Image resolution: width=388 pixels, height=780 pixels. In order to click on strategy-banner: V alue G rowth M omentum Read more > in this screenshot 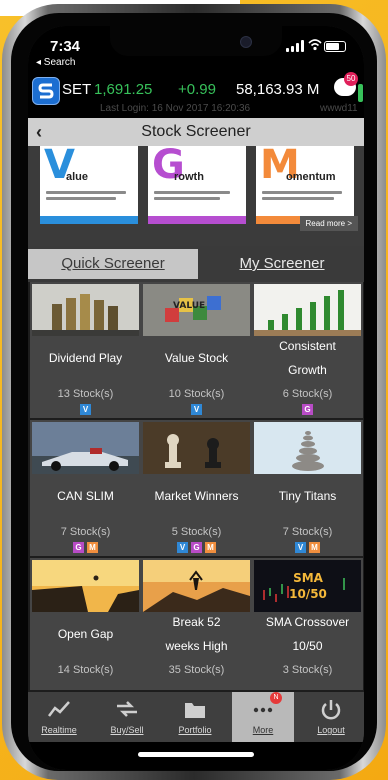, I will do `click(196, 196)`.